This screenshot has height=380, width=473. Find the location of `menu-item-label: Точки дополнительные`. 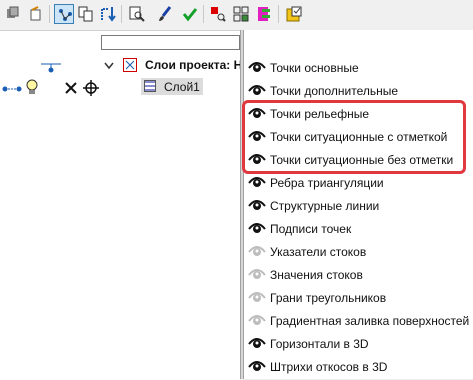

menu-item-label: Точки дополнительные is located at coordinates (334, 91).